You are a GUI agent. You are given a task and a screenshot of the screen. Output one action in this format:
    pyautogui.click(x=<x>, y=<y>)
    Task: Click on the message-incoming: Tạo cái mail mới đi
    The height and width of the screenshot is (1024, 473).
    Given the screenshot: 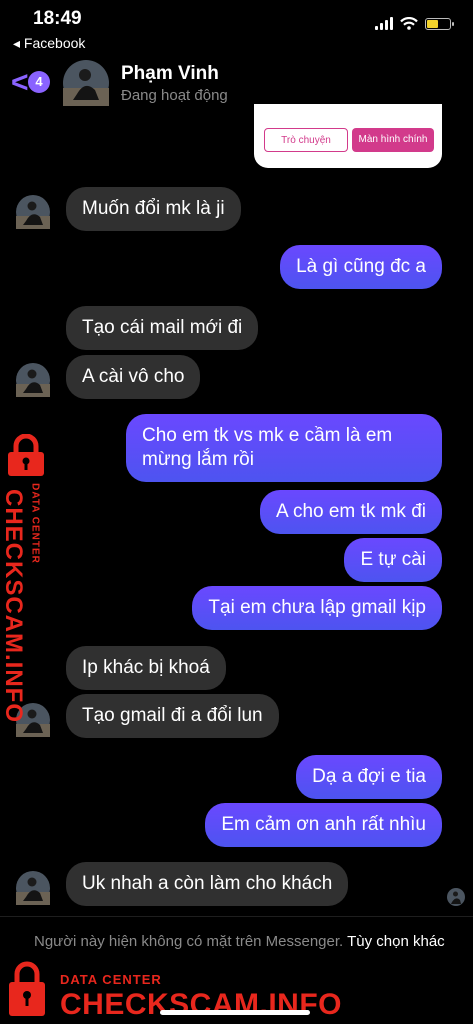 What is the action you would take?
    pyautogui.click(x=162, y=328)
    